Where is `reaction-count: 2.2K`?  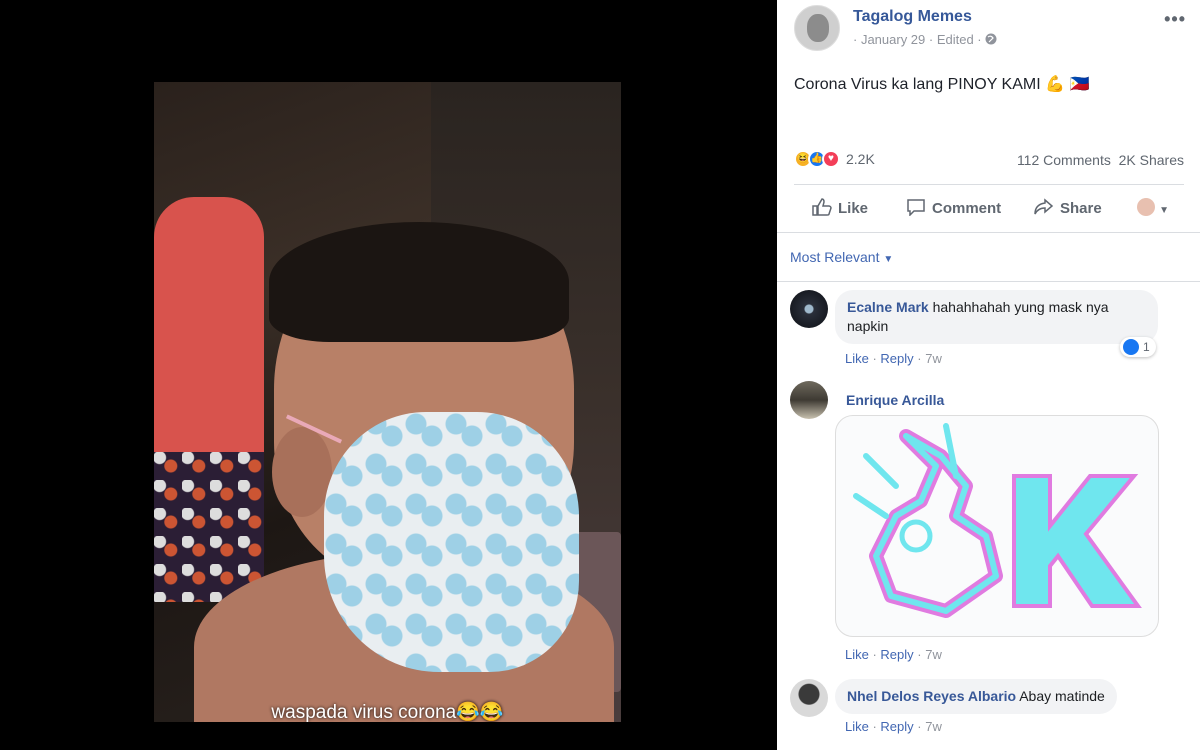 reaction-count: 2.2K is located at coordinates (860, 159).